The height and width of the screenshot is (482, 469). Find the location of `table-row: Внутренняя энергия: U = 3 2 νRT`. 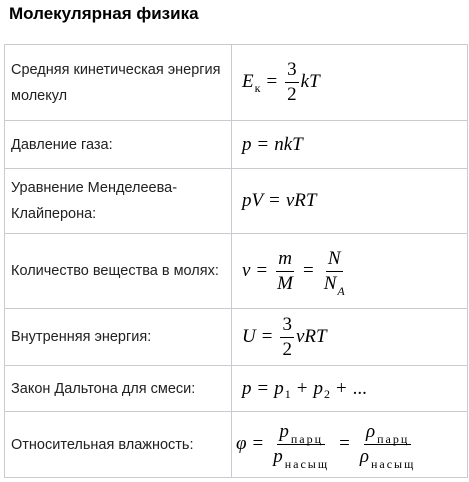

table-row: Внутренняя энергия: U = 3 2 νRT is located at coordinates (236, 337).